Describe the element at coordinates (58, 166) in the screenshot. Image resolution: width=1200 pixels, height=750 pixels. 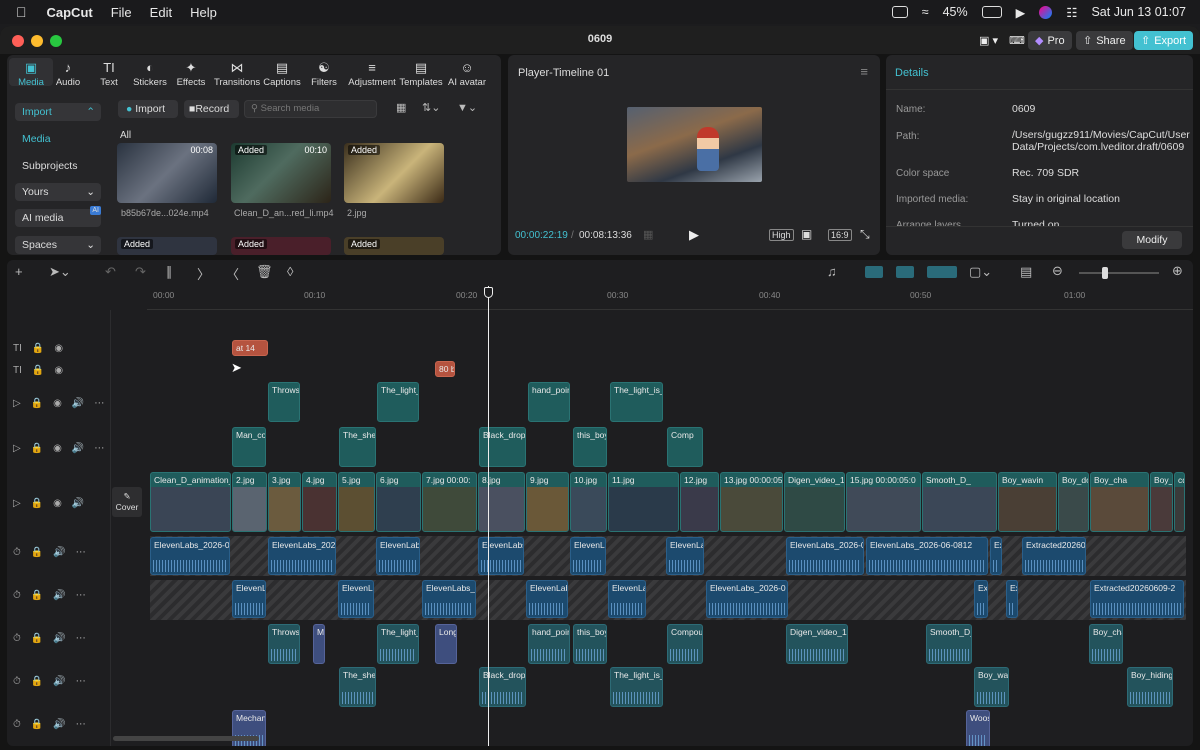
I see `sidebar-item-subprojects: Subprojects` at that location.